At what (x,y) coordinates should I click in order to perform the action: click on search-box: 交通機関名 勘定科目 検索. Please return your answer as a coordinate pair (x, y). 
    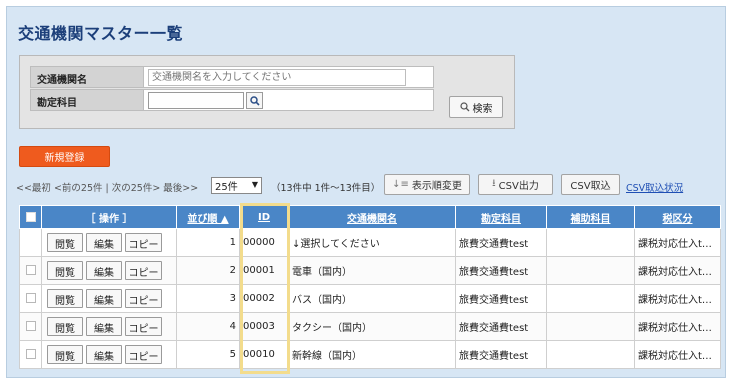
    Looking at the image, I should click on (267, 92).